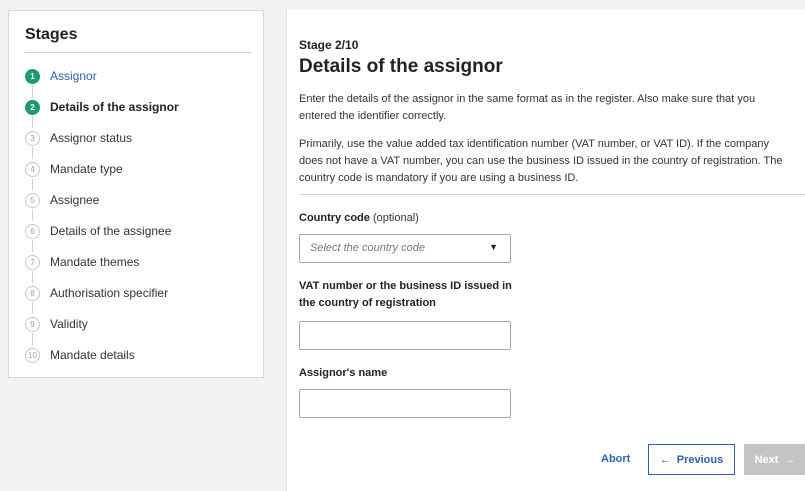  I want to click on caret-down-icon: ▼, so click(493, 247).